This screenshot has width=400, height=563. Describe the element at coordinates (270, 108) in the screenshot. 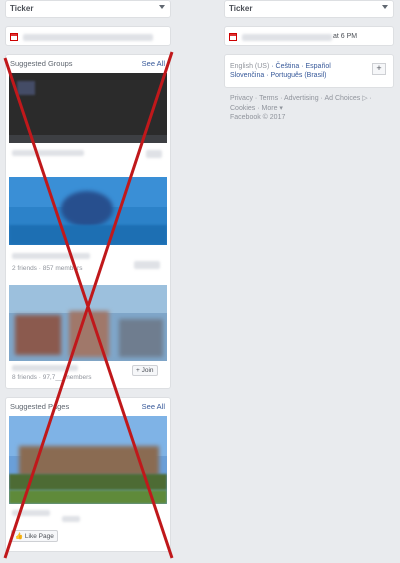

I see `footer-link-more: More` at that location.